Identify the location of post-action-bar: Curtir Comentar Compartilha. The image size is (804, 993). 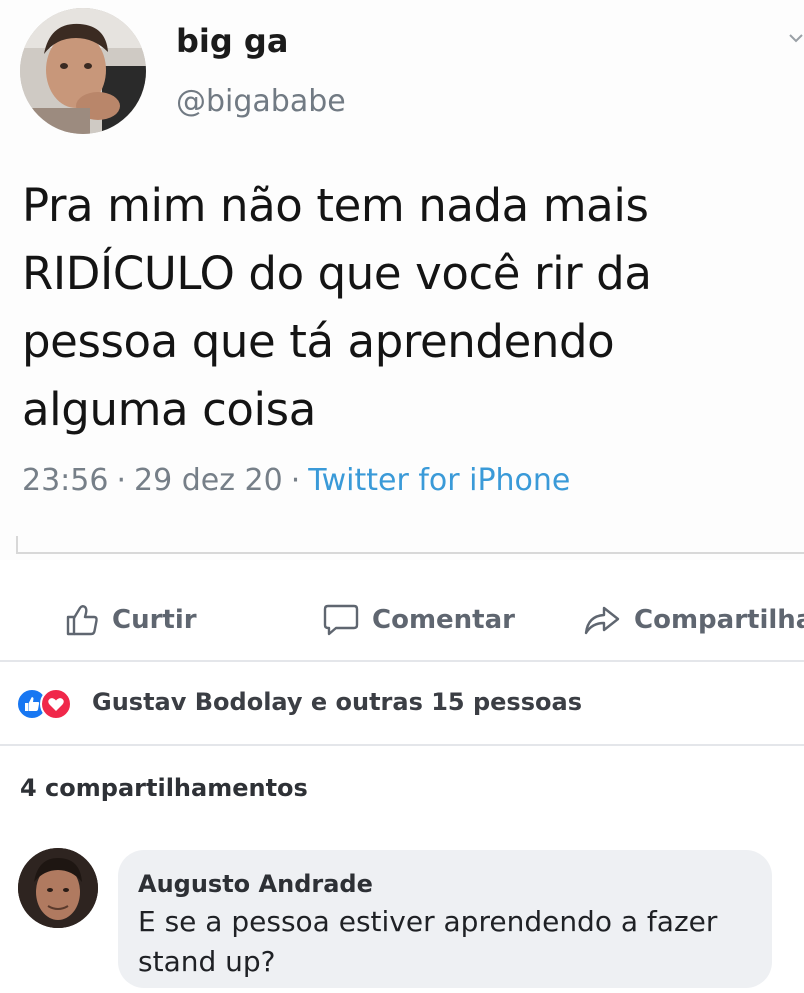
(402, 622).